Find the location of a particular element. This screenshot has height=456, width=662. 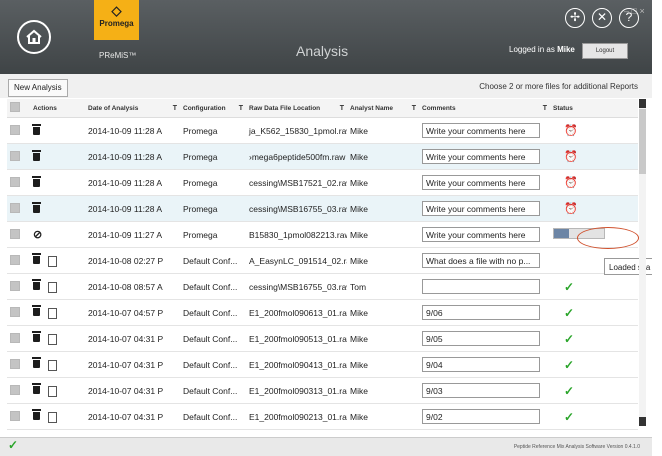

cell-configuration: Promega is located at coordinates (213, 208).